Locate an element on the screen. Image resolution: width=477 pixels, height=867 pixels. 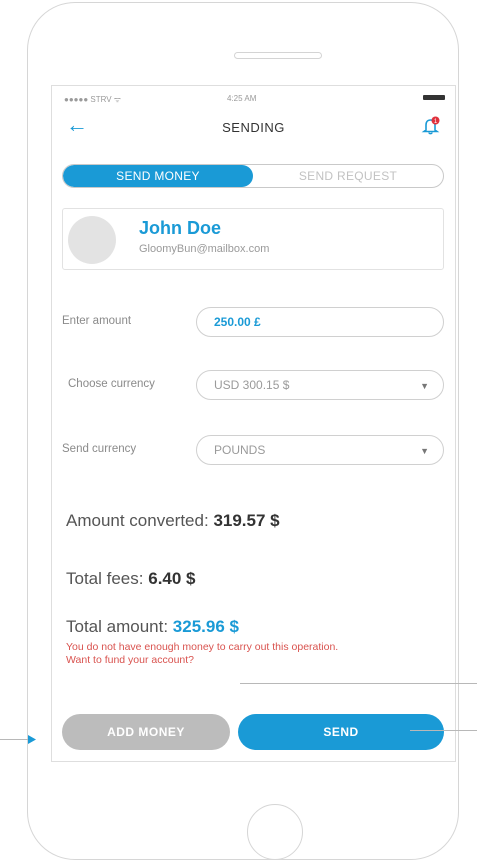
amount-label: Enter amount is located at coordinates (97, 321).